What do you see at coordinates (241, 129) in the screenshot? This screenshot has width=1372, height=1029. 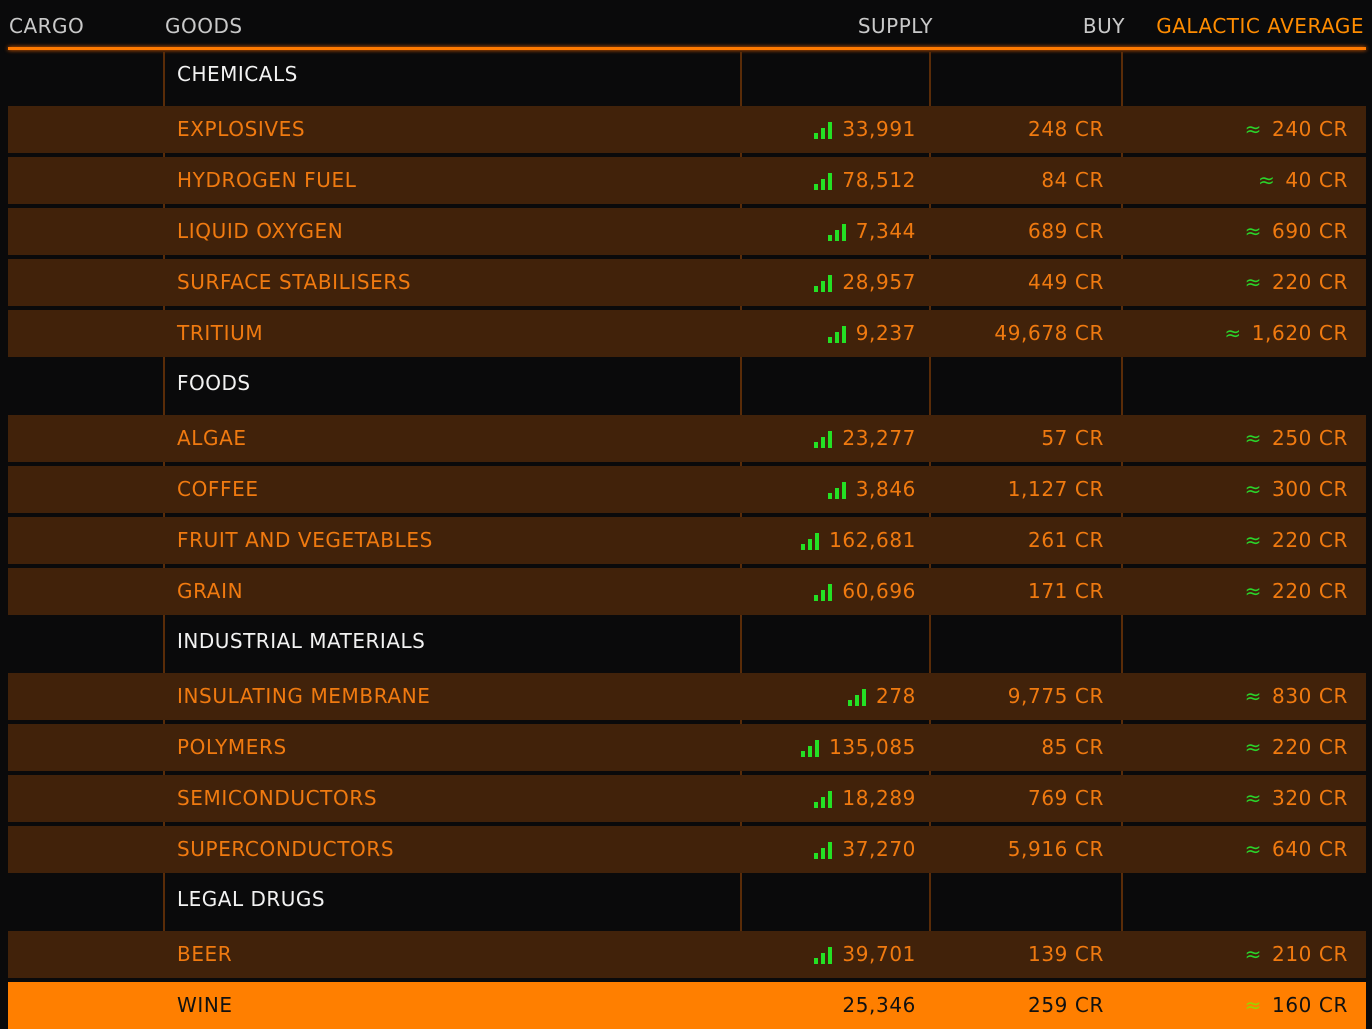 I see `commodity-name: EXPLOSIVES` at bounding box center [241, 129].